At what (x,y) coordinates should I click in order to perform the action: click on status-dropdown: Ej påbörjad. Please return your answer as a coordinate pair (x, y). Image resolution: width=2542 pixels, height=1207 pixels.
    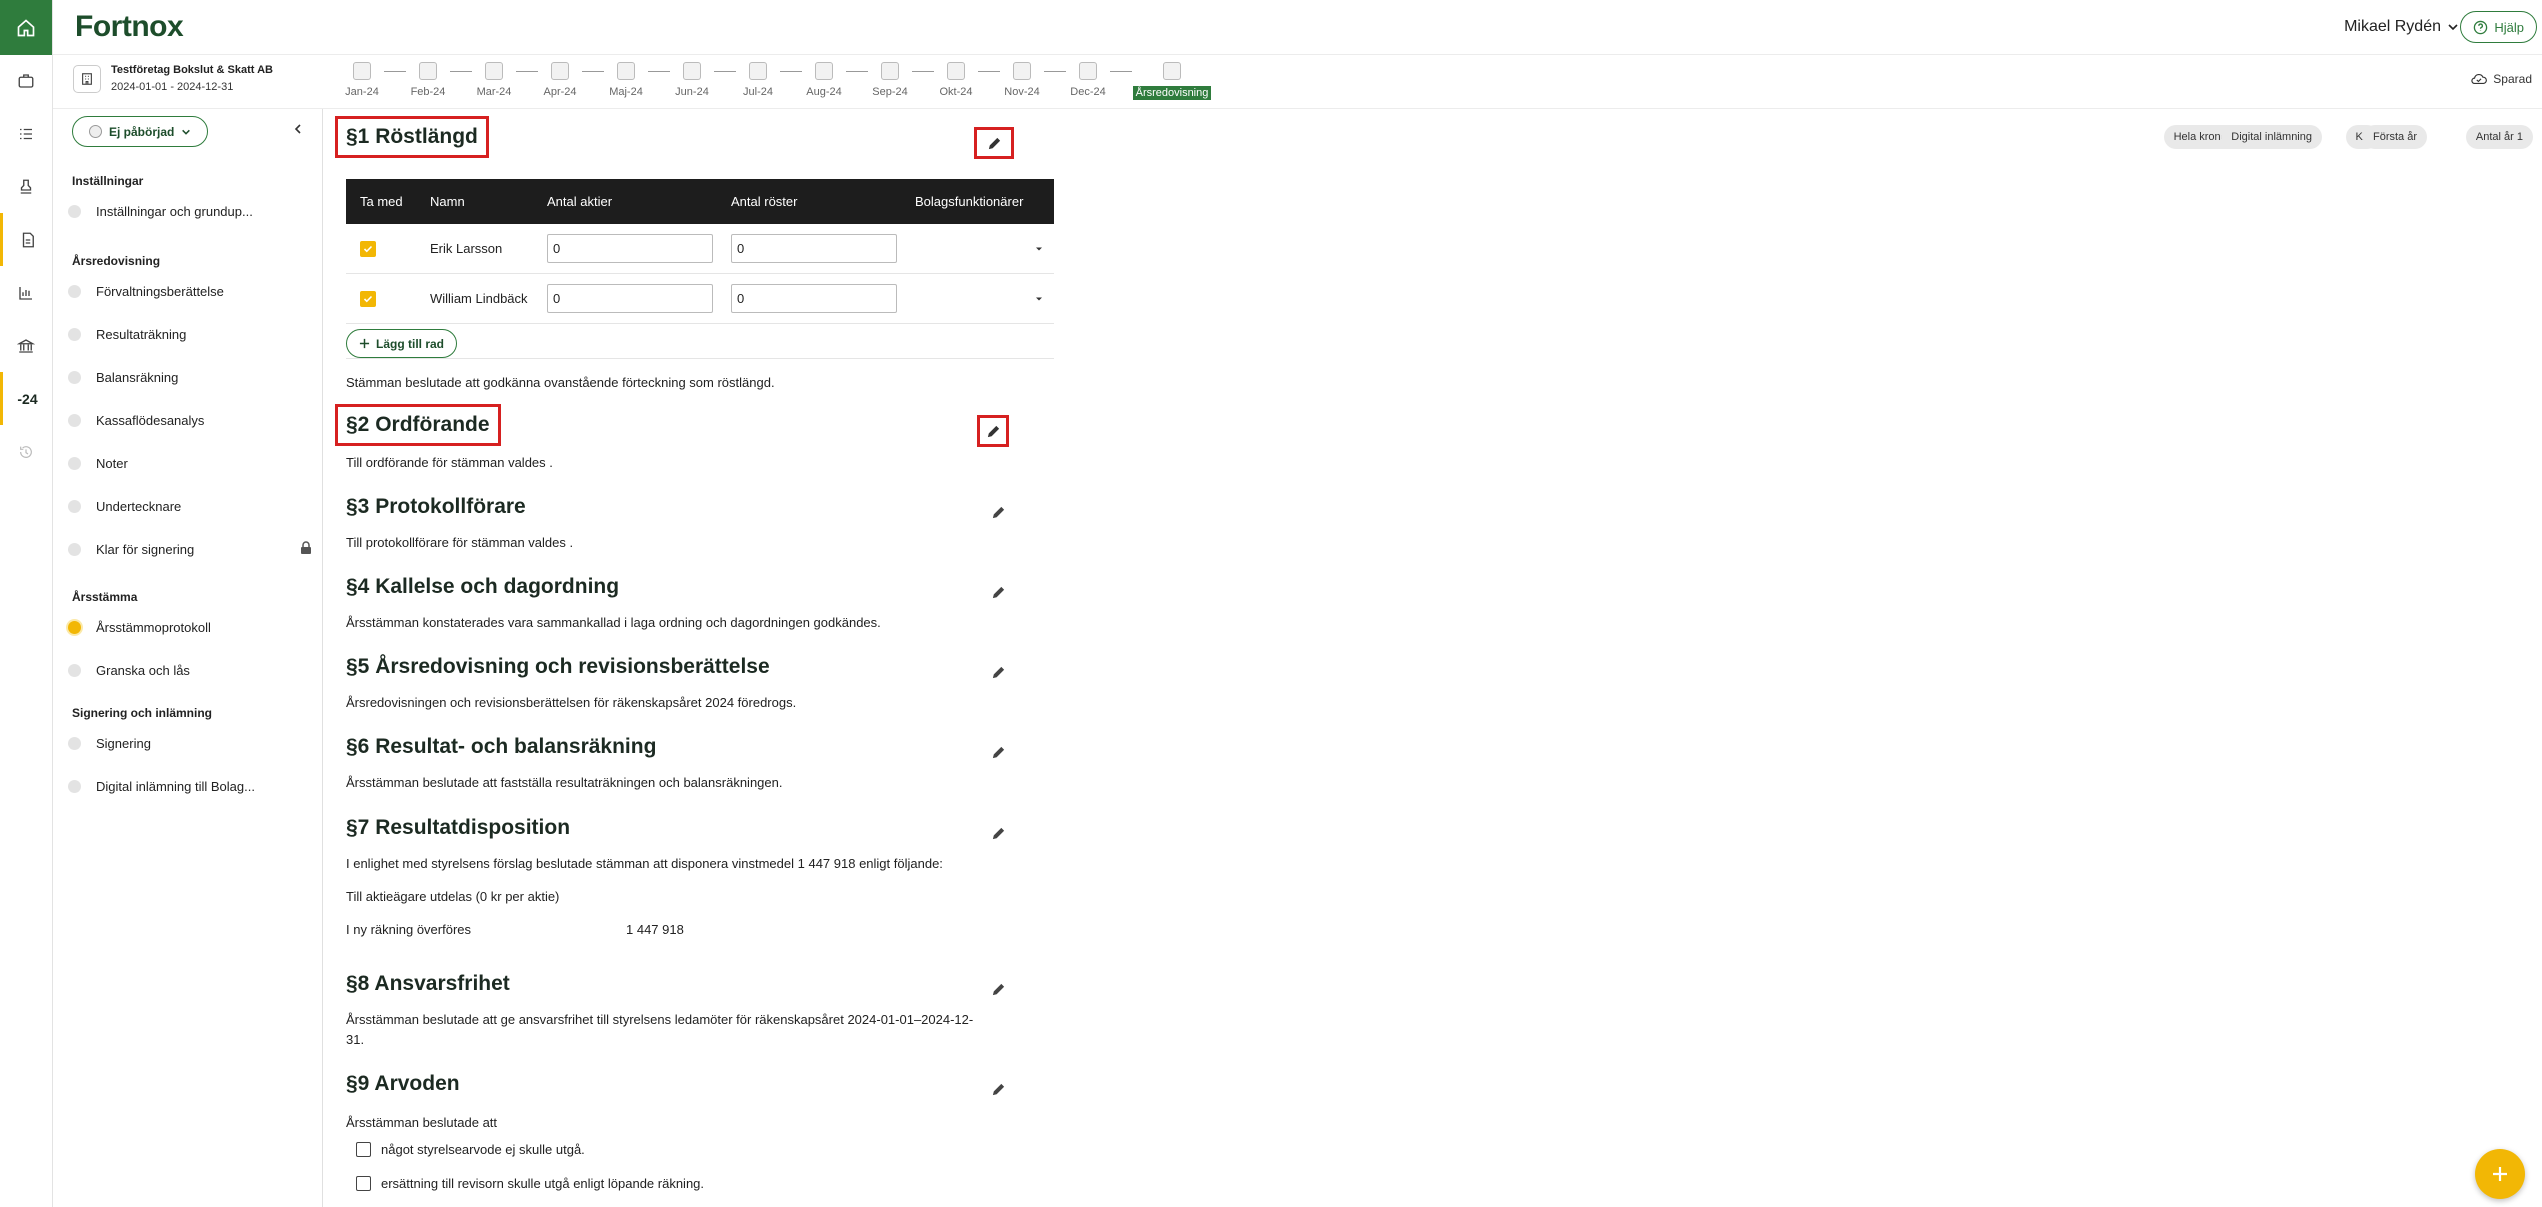
    Looking at the image, I should click on (140, 131).